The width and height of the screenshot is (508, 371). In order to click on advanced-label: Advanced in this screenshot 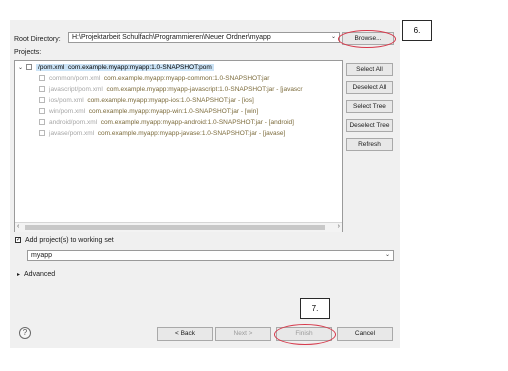, I will do `click(40, 274)`.